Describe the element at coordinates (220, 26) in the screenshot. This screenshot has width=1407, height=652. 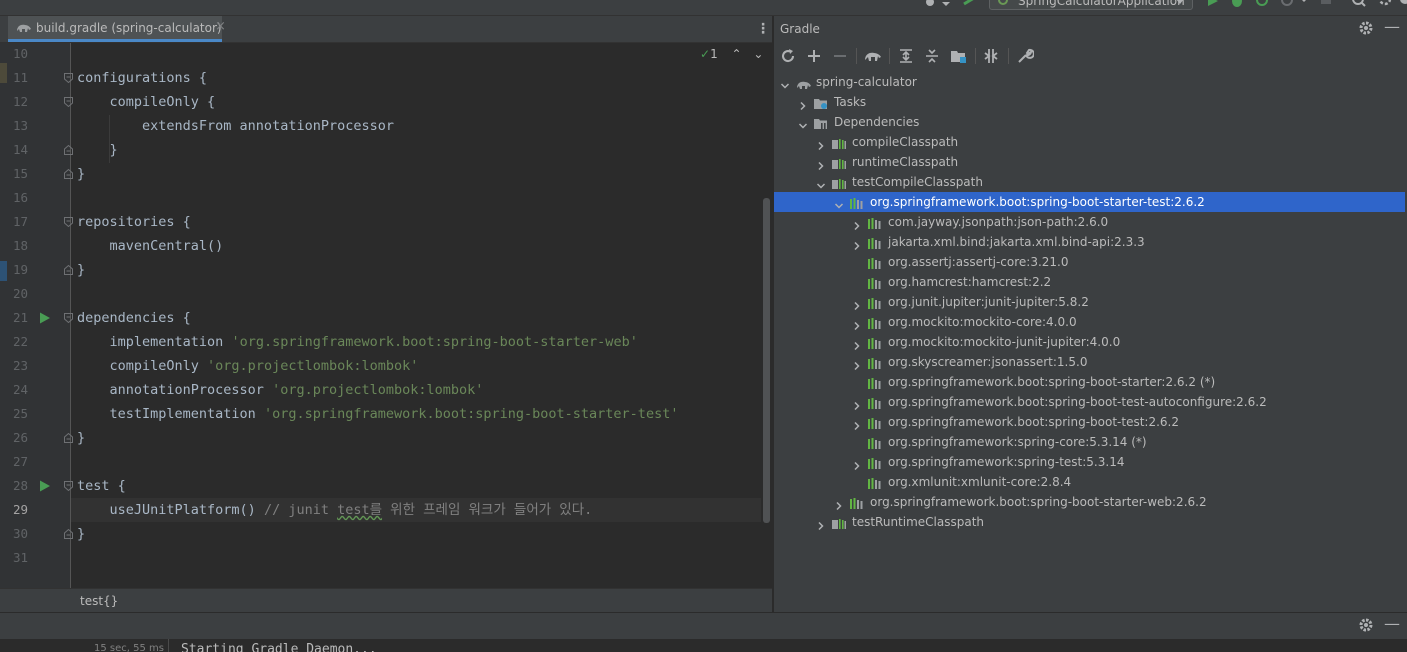
I see `close-tab-icon: ×` at that location.